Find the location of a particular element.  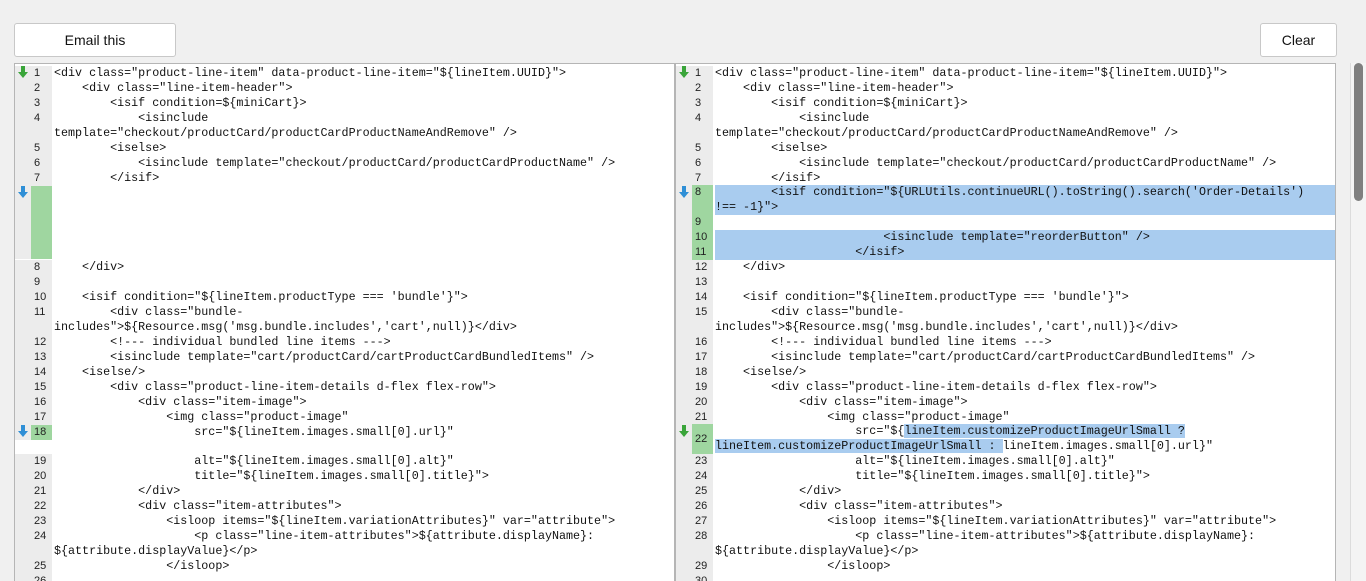

line-number: 23 is located at coordinates (702, 461).